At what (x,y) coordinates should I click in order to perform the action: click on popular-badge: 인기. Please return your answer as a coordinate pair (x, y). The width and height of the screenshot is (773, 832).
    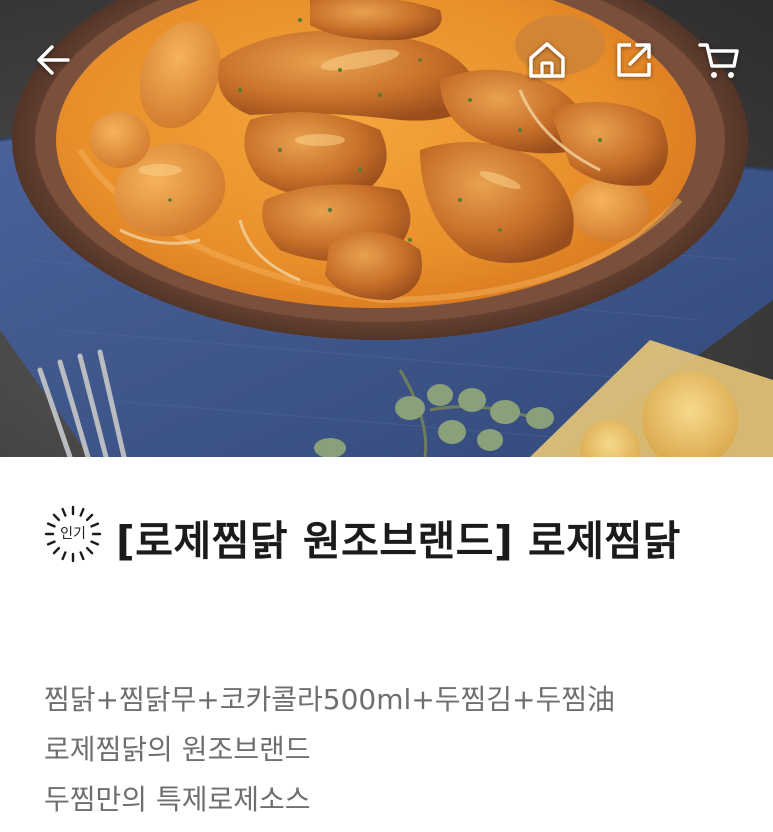
    Looking at the image, I should click on (73, 534).